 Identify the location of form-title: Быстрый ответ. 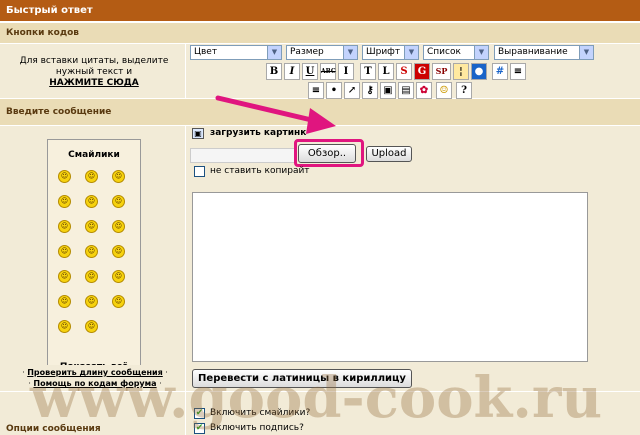
(320, 11).